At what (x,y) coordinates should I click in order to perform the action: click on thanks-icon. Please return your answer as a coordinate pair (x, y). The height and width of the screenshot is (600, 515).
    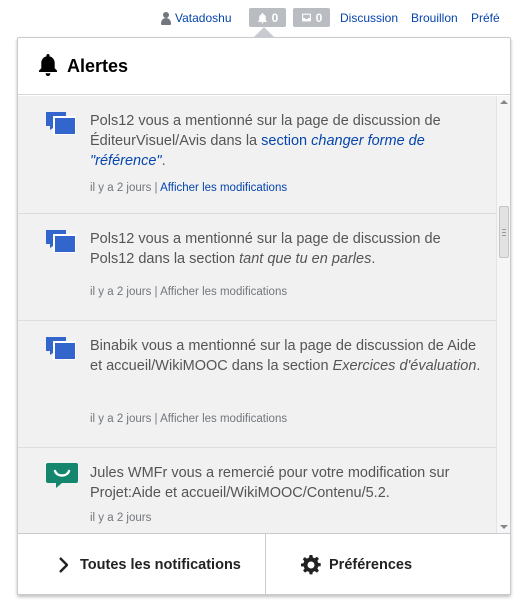
    Looking at the image, I should click on (62, 475).